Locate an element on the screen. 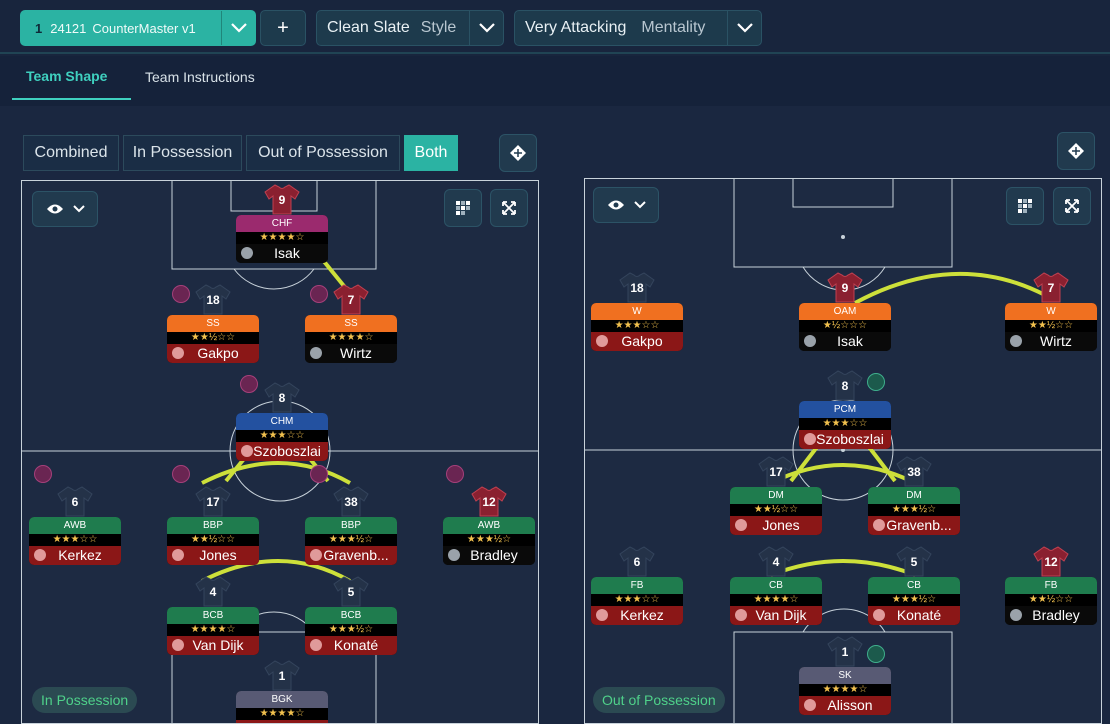  style-select: Clean Slate Style is located at coordinates (410, 28).